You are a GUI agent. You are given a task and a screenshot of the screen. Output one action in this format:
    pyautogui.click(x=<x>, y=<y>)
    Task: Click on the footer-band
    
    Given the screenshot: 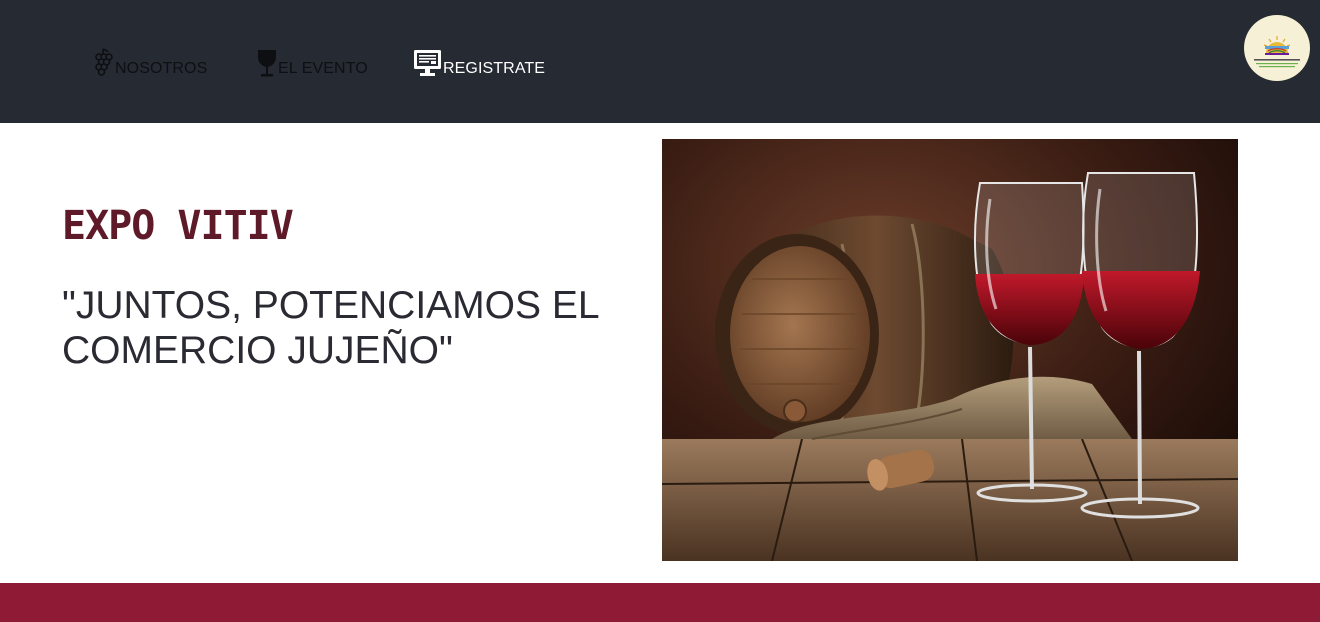 What is the action you would take?
    pyautogui.click(x=660, y=602)
    